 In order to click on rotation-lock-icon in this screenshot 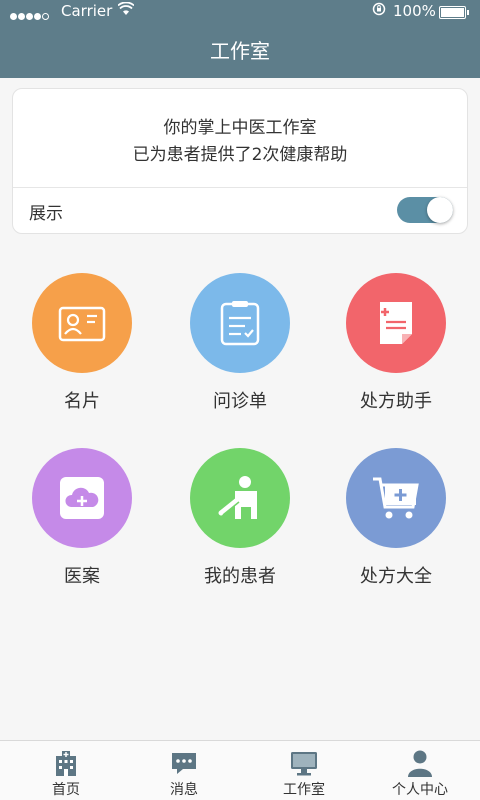, I will do `click(379, 11)`.